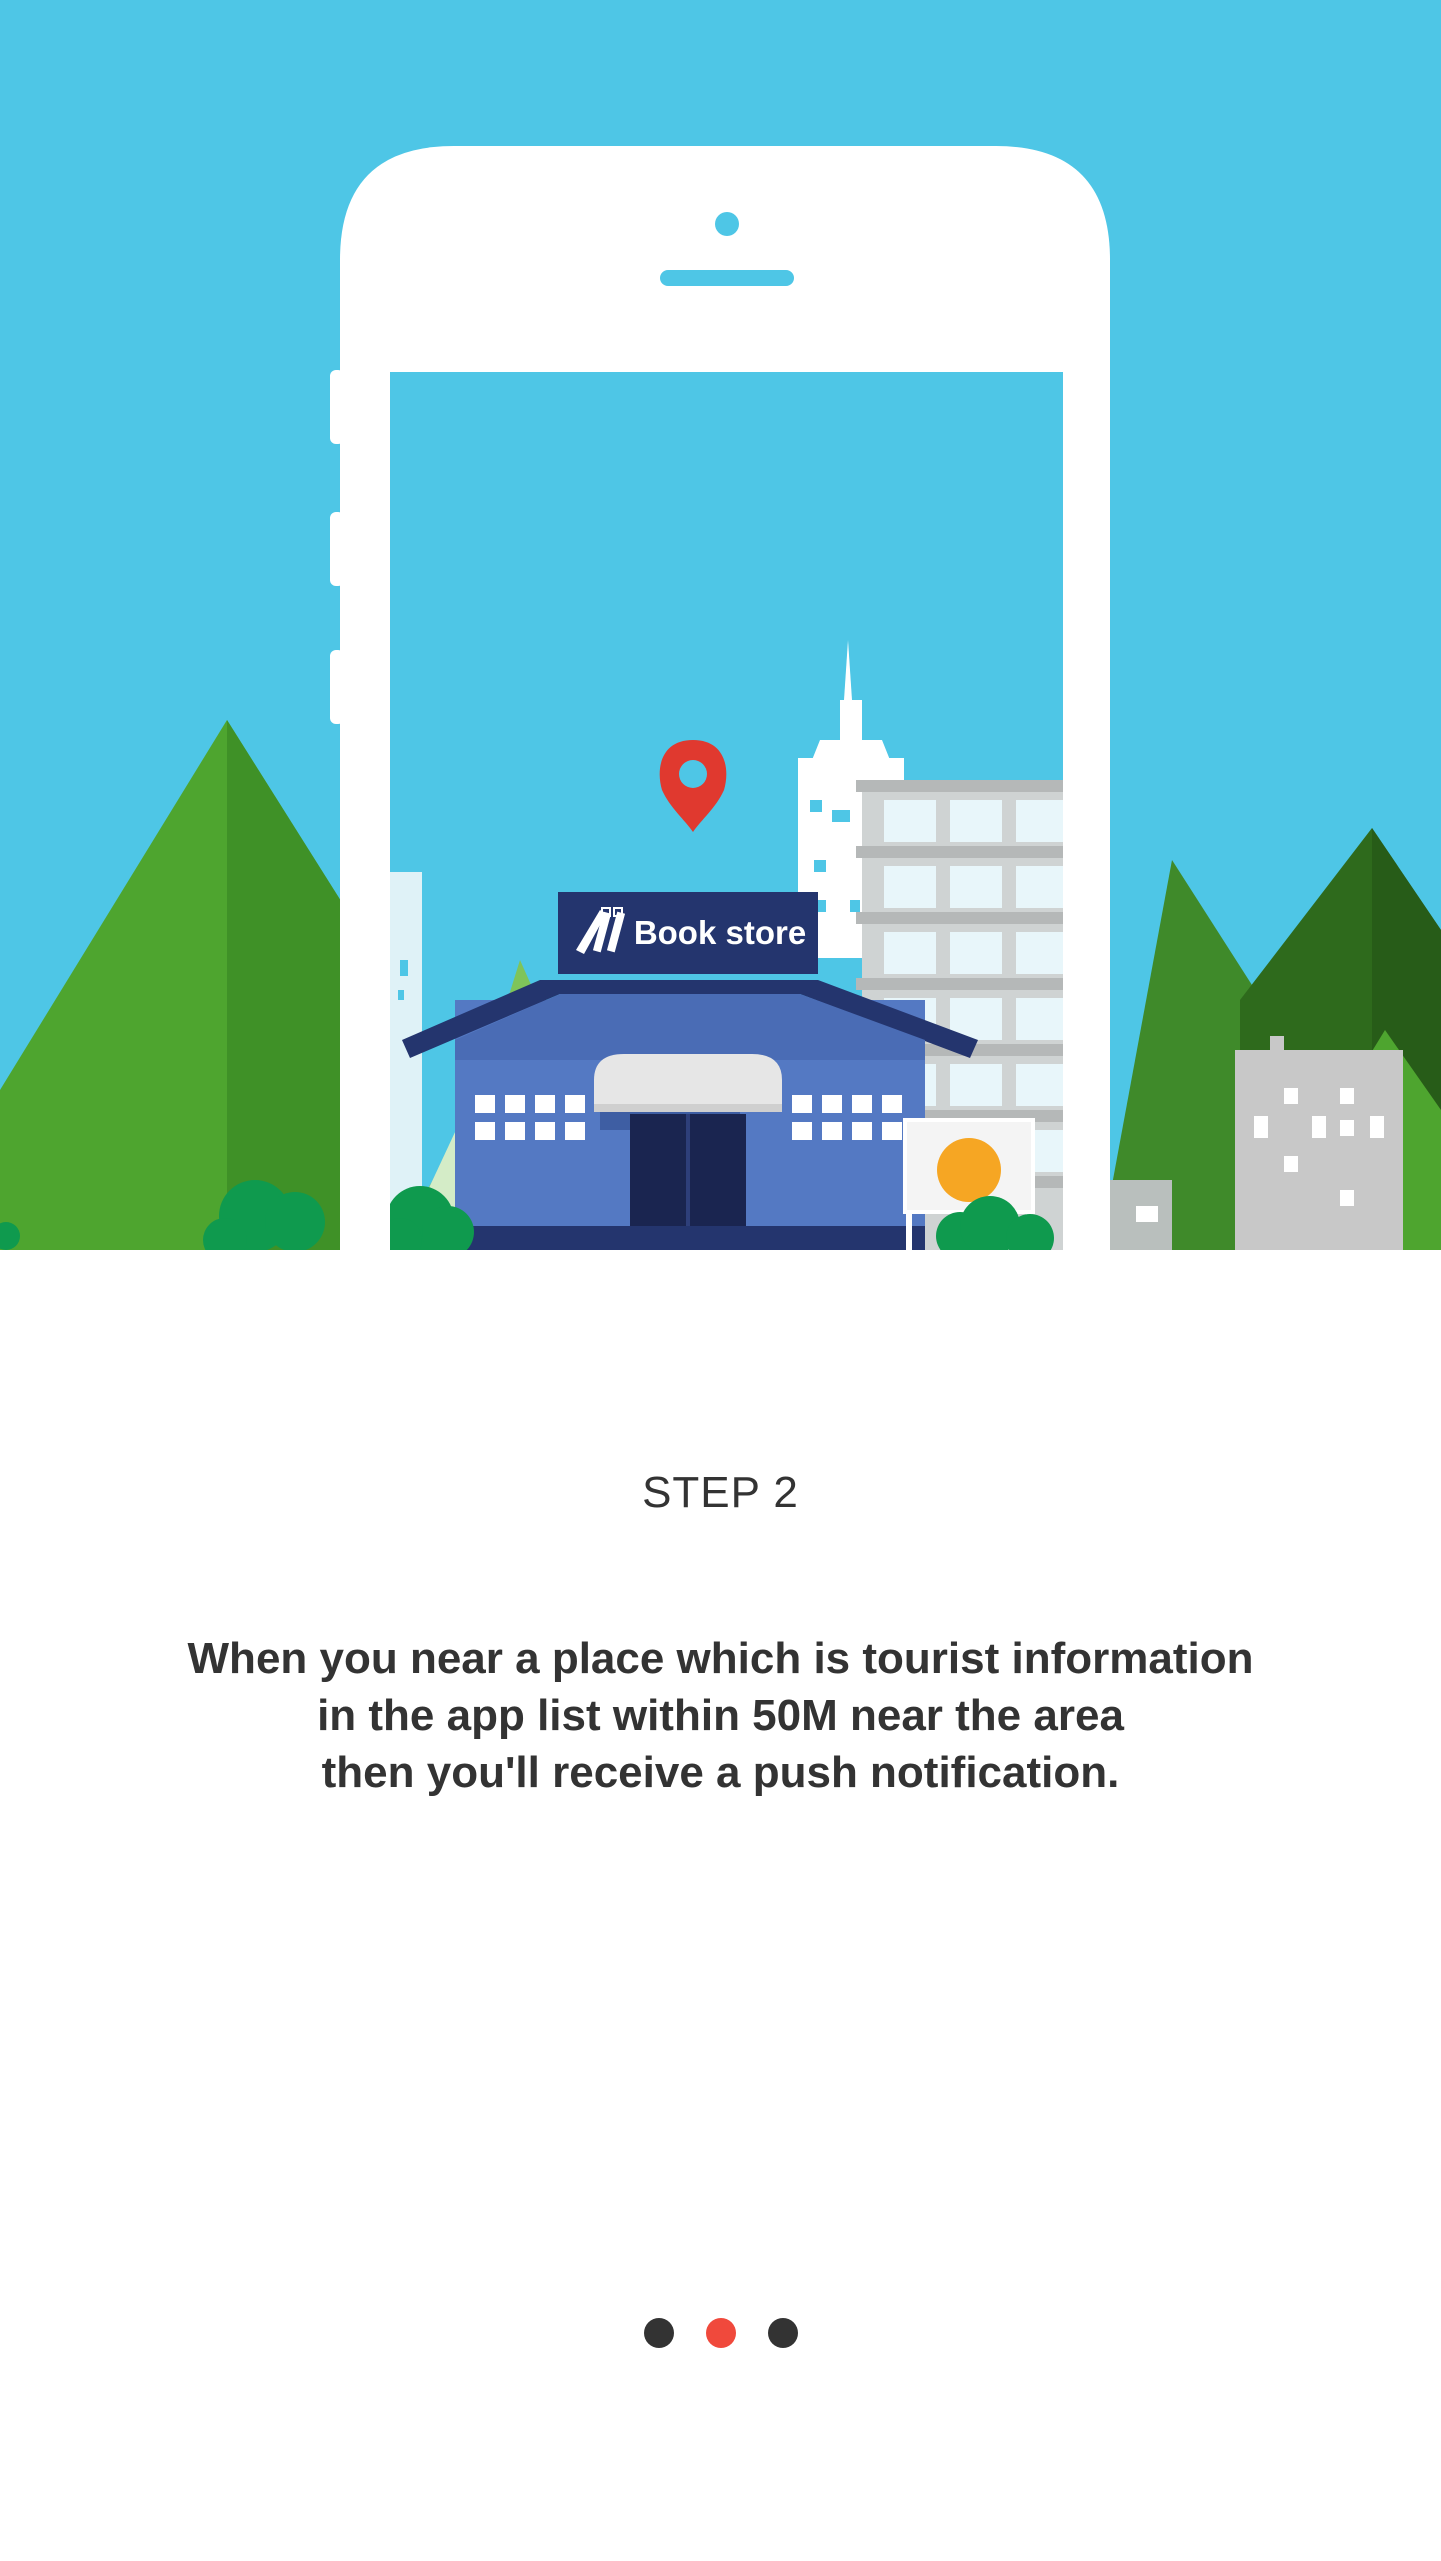  I want to click on description-line: in the app list within 50M near the area, so click(720, 1715).